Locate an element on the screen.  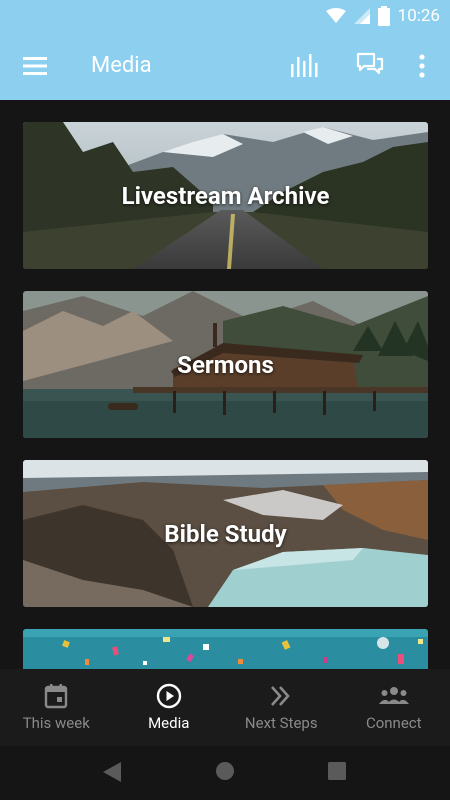
nav-label: Media is located at coordinates (169, 723).